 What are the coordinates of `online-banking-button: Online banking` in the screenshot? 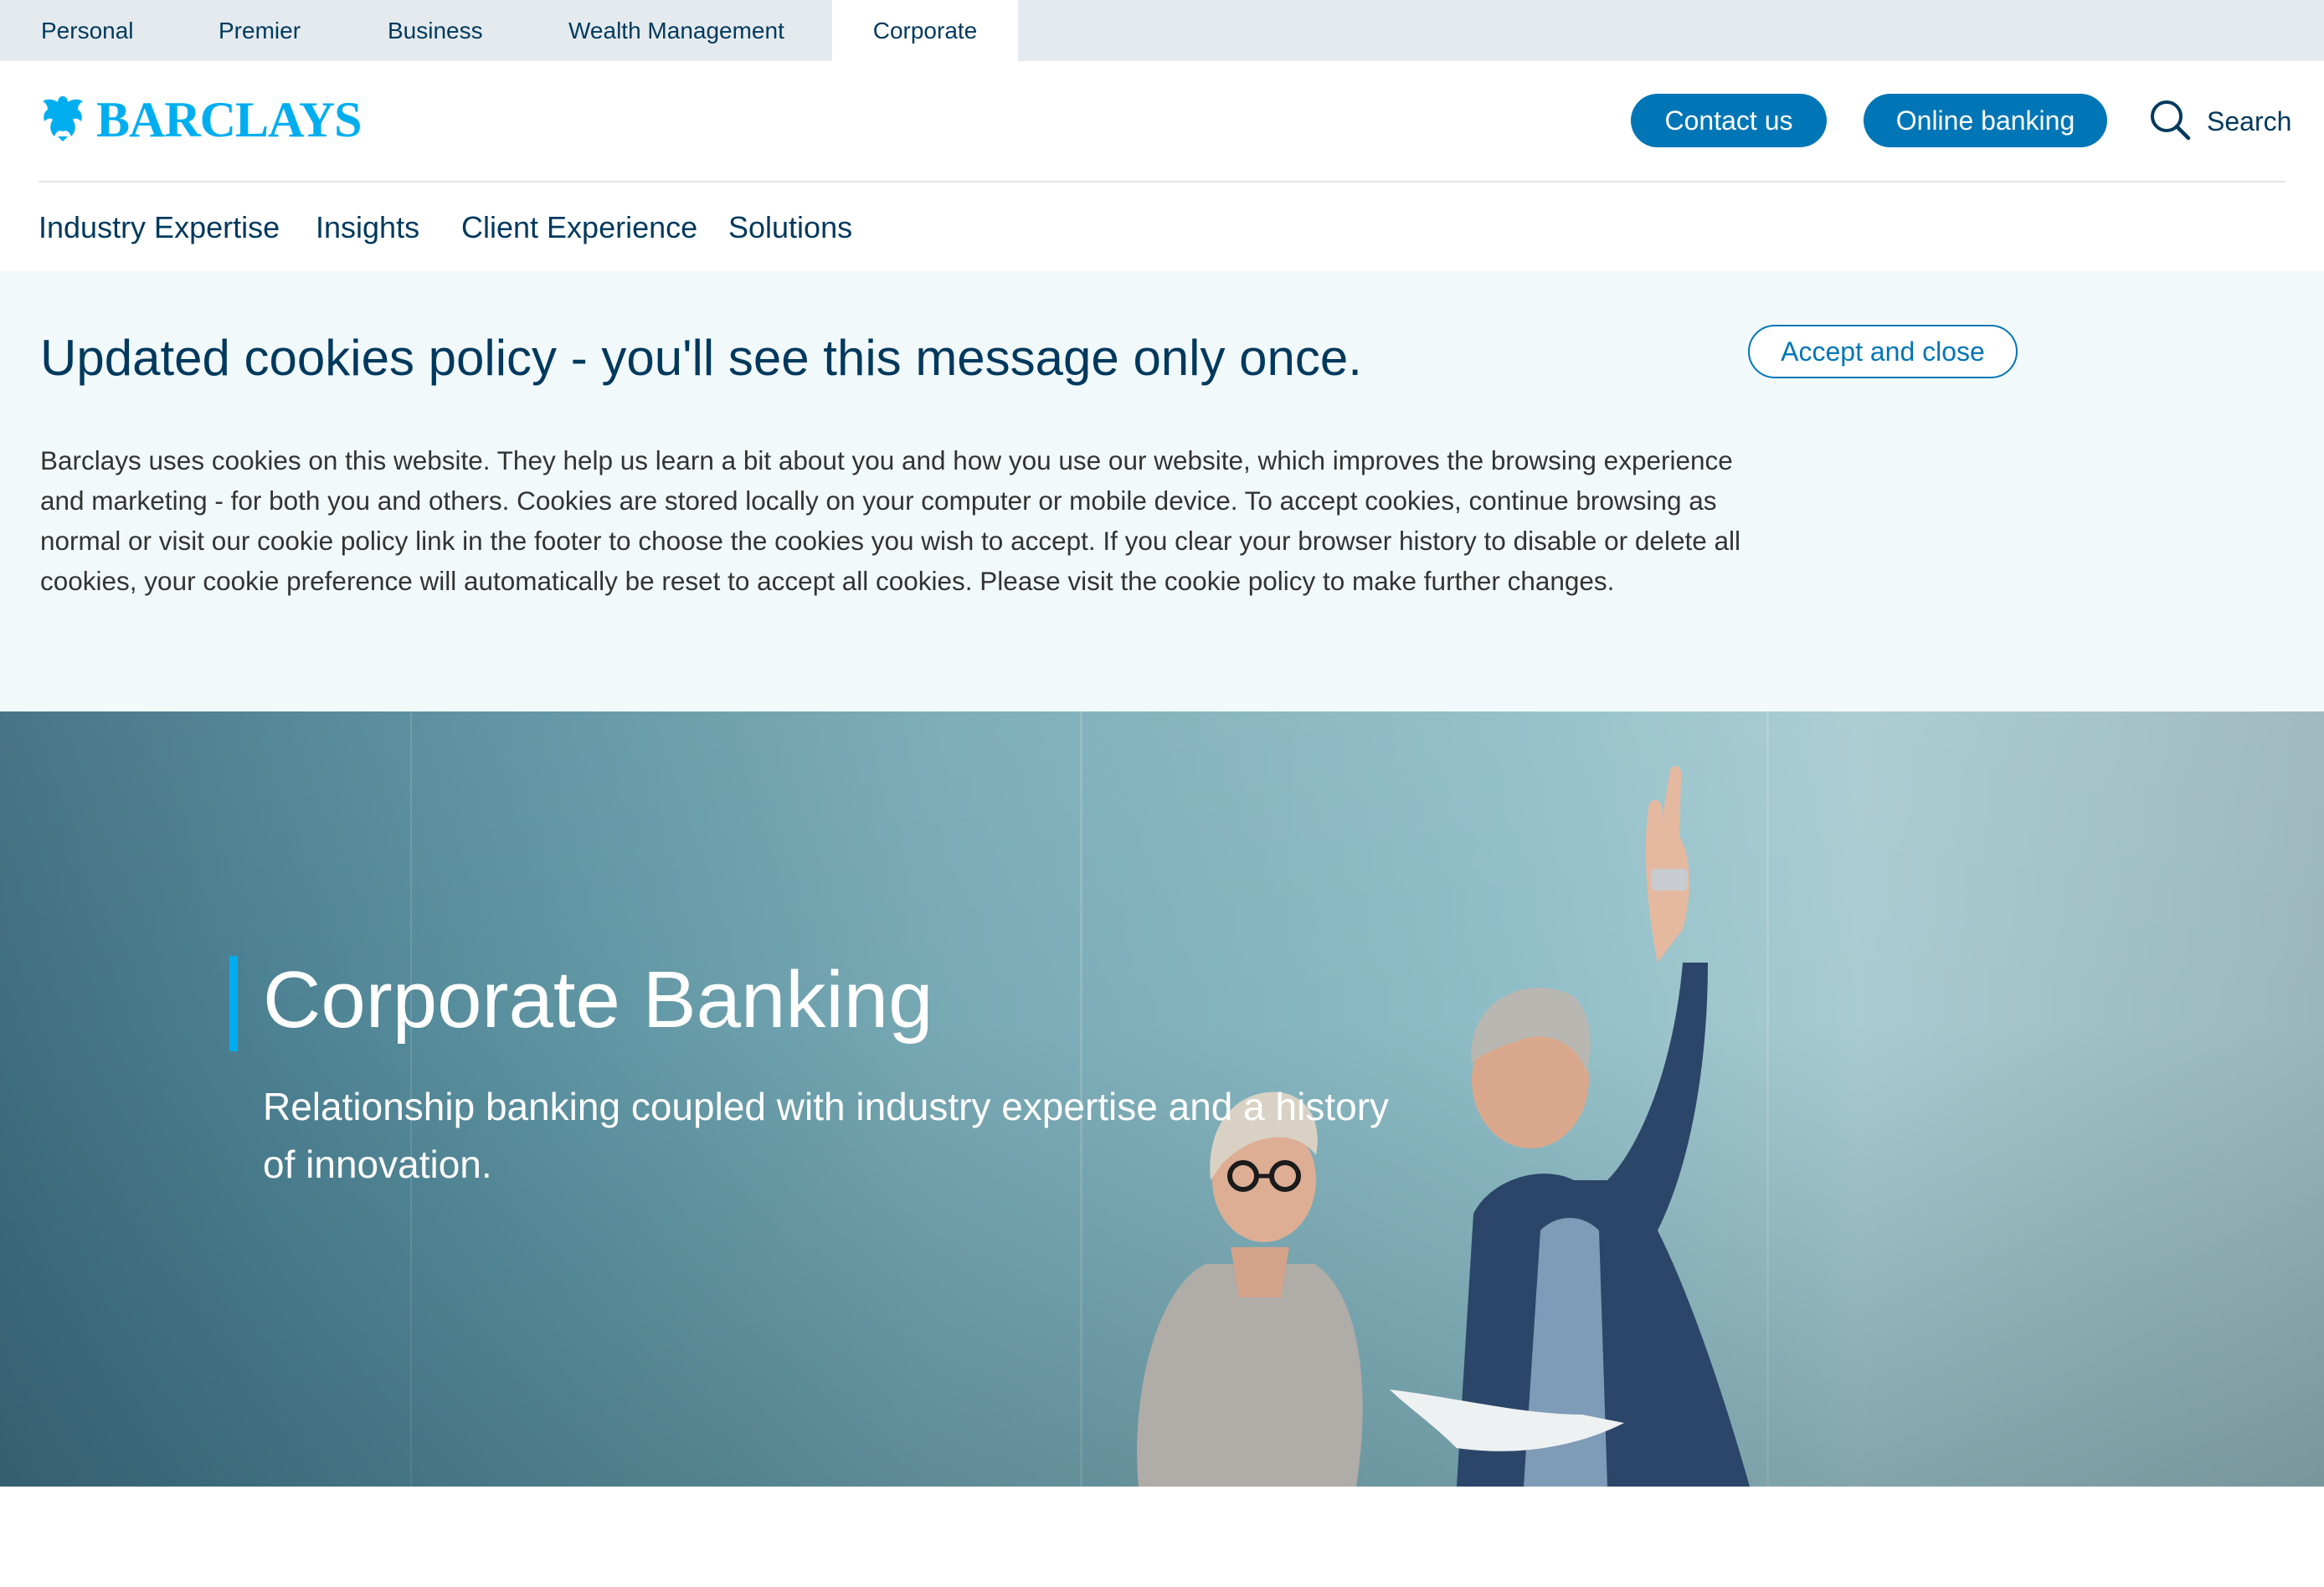 It's located at (1986, 121).